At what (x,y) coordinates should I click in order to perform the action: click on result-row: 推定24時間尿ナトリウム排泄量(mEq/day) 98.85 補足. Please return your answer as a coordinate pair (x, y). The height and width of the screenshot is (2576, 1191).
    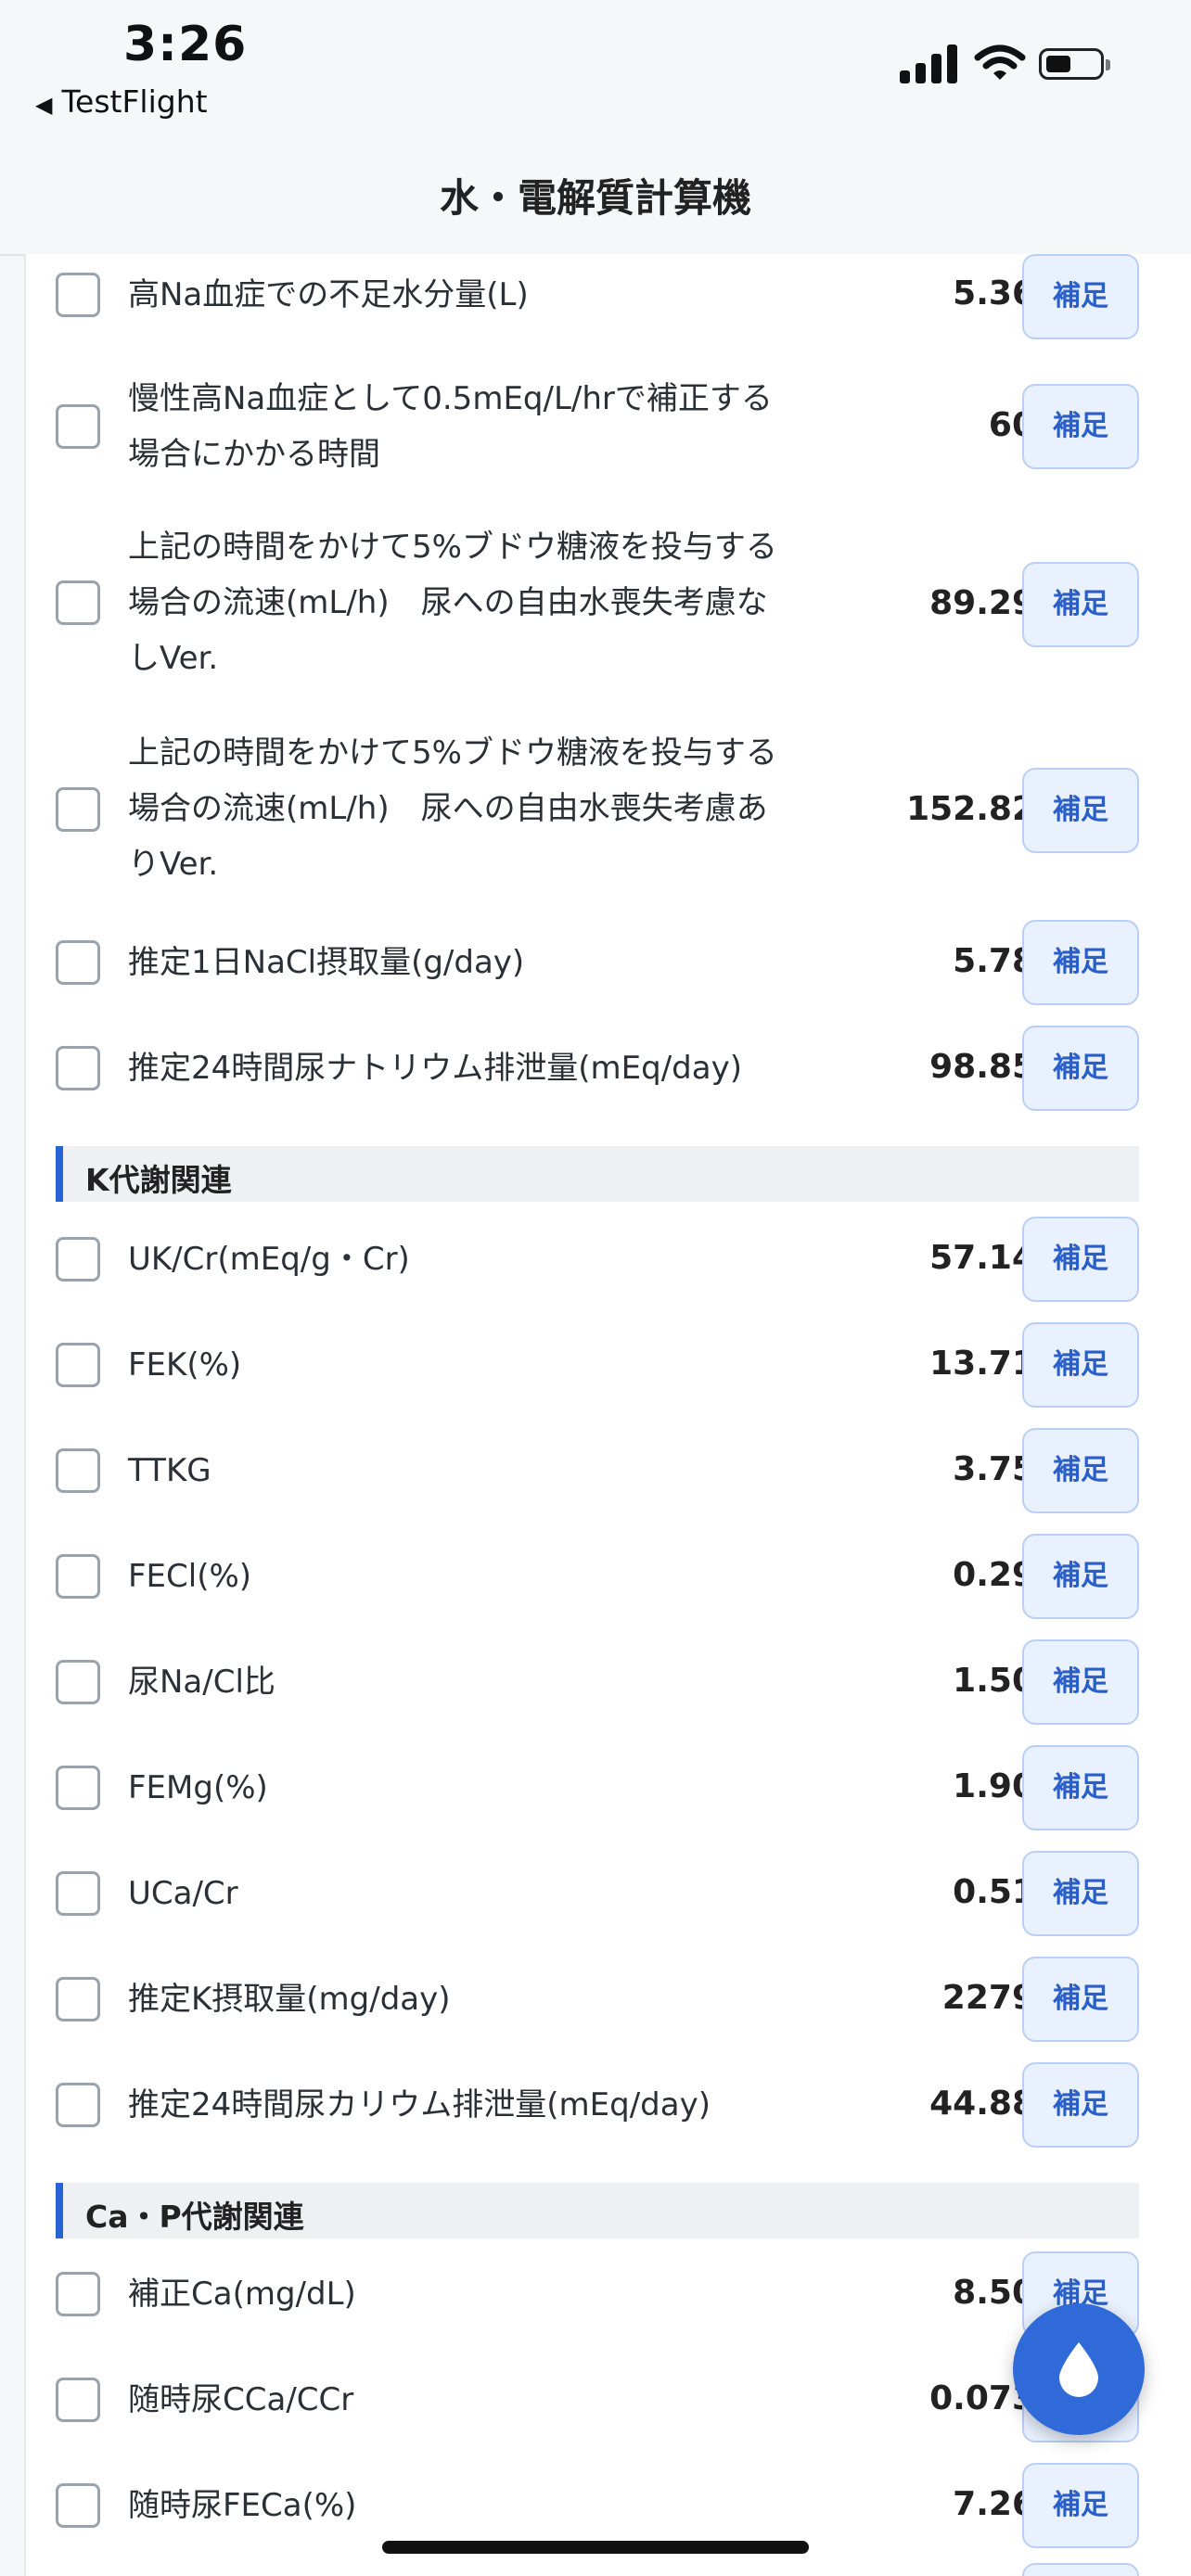
    Looking at the image, I should click on (608, 1069).